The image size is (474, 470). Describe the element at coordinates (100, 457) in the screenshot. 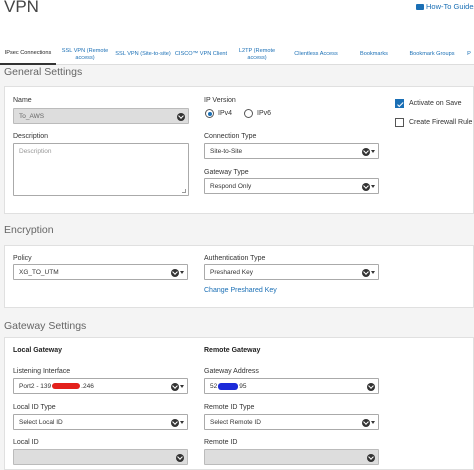

I see `local-id-input` at that location.